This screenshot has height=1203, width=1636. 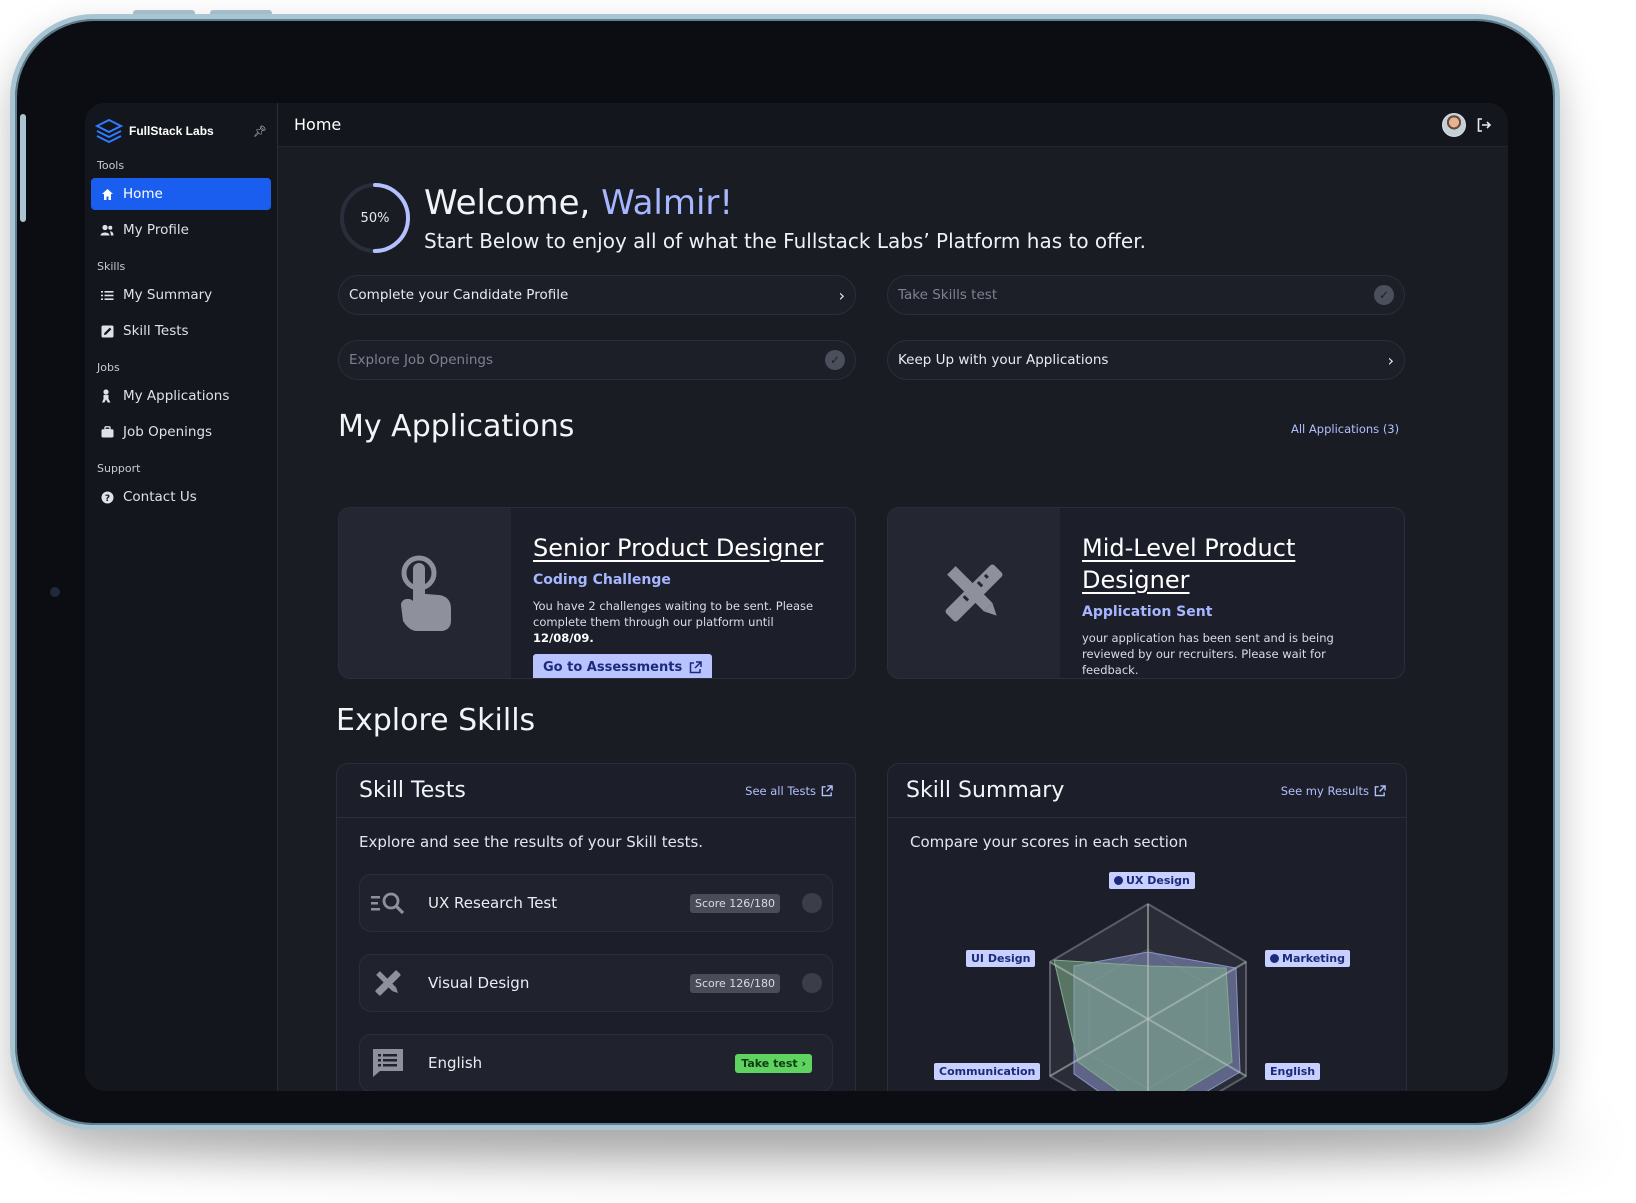 I want to click on label-text: English, so click(x=1293, y=1071).